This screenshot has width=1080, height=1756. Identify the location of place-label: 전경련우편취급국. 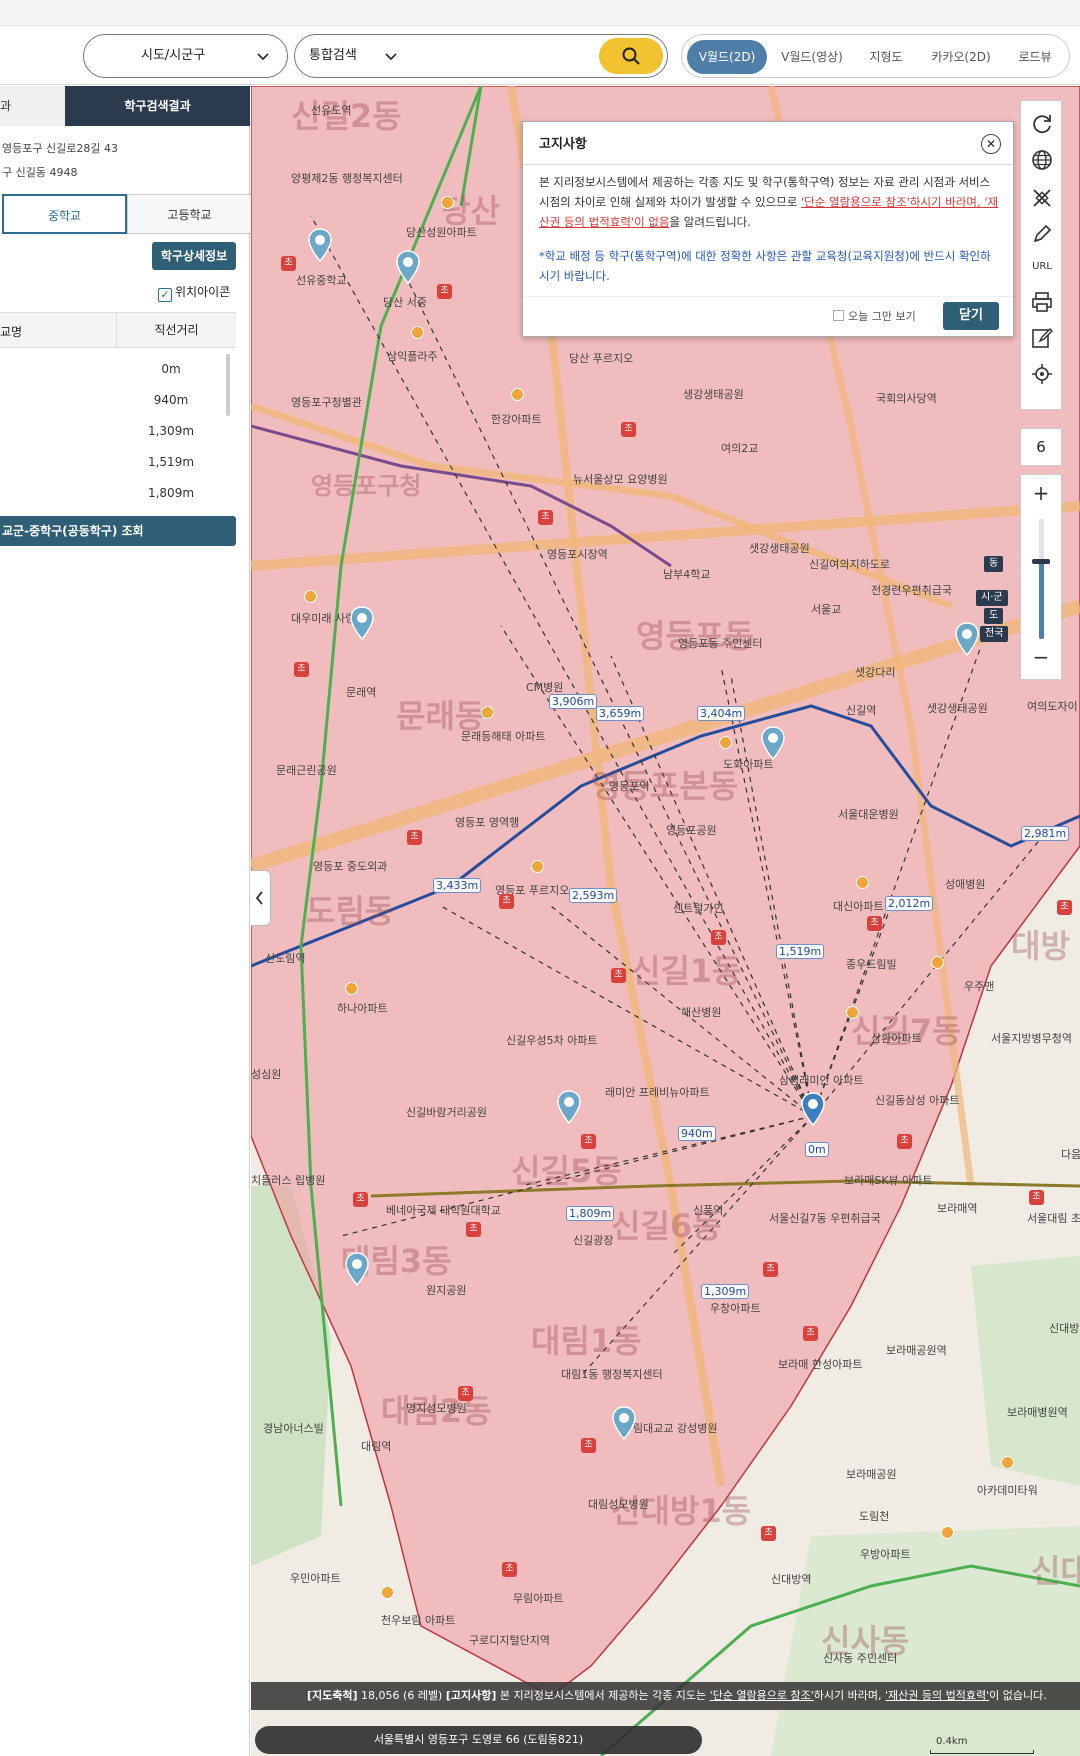
(911, 590).